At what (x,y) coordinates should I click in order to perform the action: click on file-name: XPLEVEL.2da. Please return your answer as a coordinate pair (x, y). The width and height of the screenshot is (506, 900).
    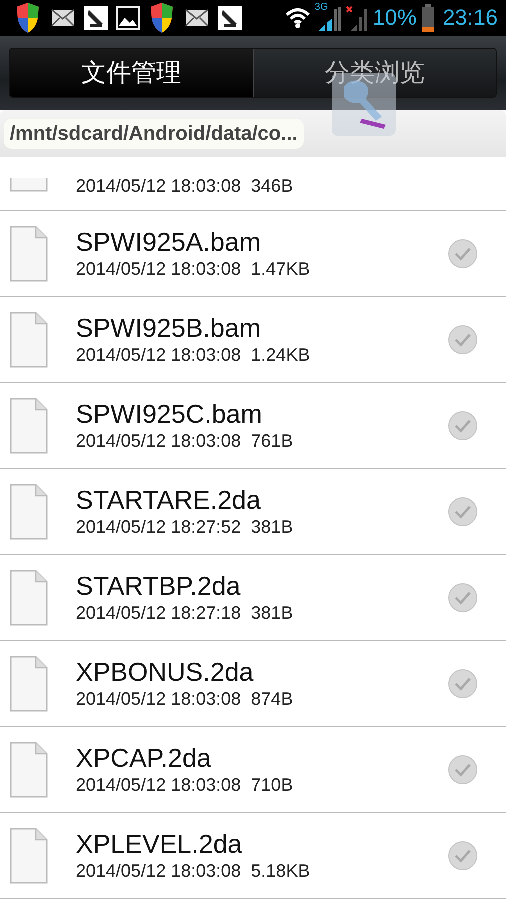
    Looking at the image, I should click on (160, 843).